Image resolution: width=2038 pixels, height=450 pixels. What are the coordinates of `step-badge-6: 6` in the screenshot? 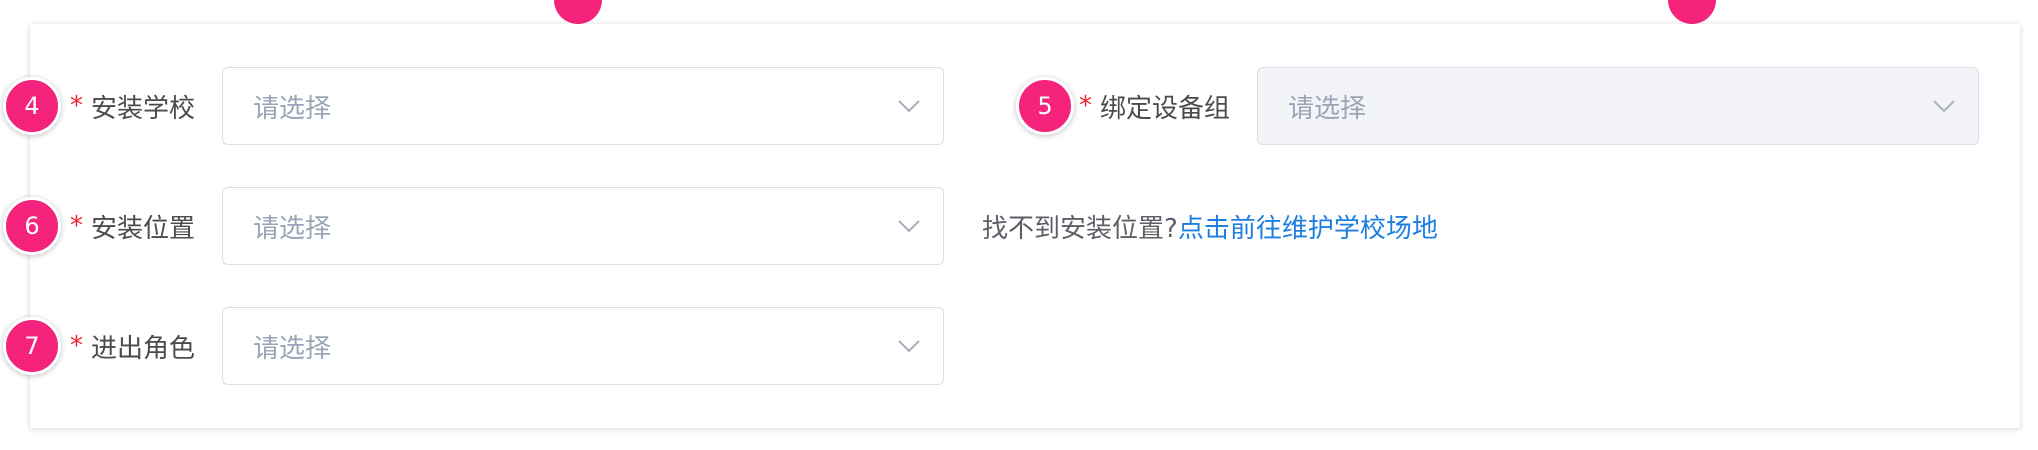 It's located at (32, 226).